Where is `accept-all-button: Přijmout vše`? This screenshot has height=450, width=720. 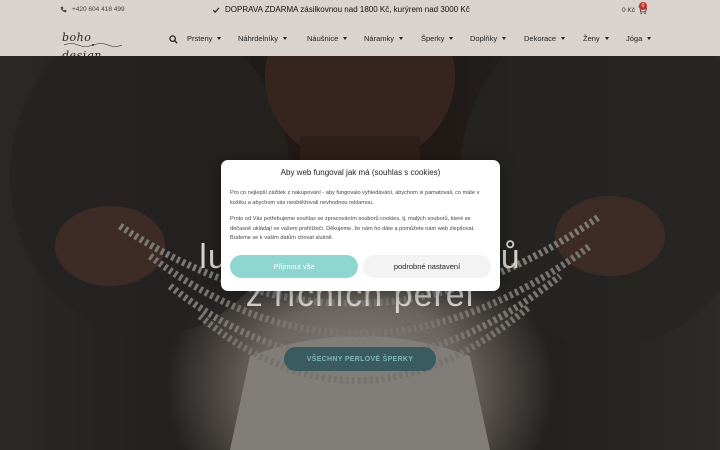
accept-all-button: Přijmout vše is located at coordinates (294, 266).